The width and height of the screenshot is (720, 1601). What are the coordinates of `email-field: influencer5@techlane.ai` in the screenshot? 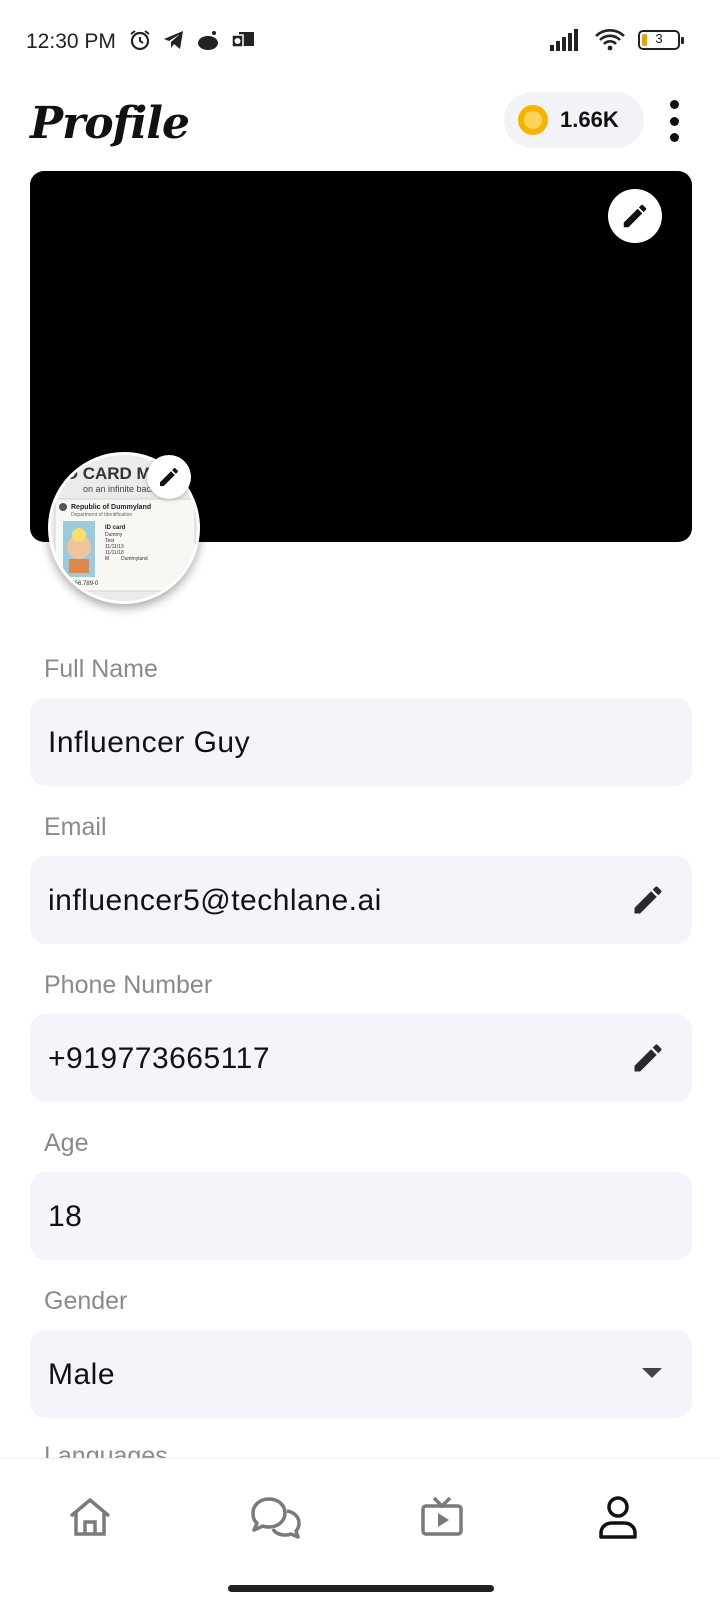 It's located at (361, 900).